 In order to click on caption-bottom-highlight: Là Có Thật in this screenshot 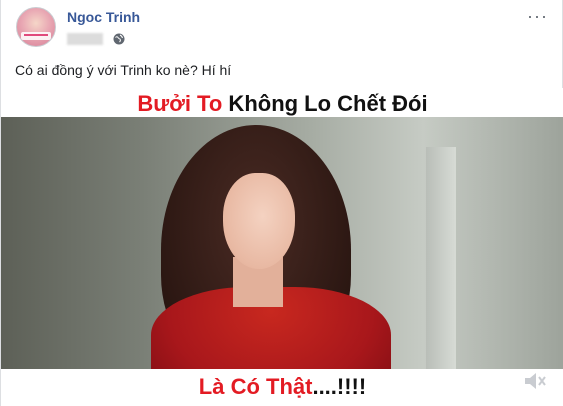, I will do `click(255, 386)`.